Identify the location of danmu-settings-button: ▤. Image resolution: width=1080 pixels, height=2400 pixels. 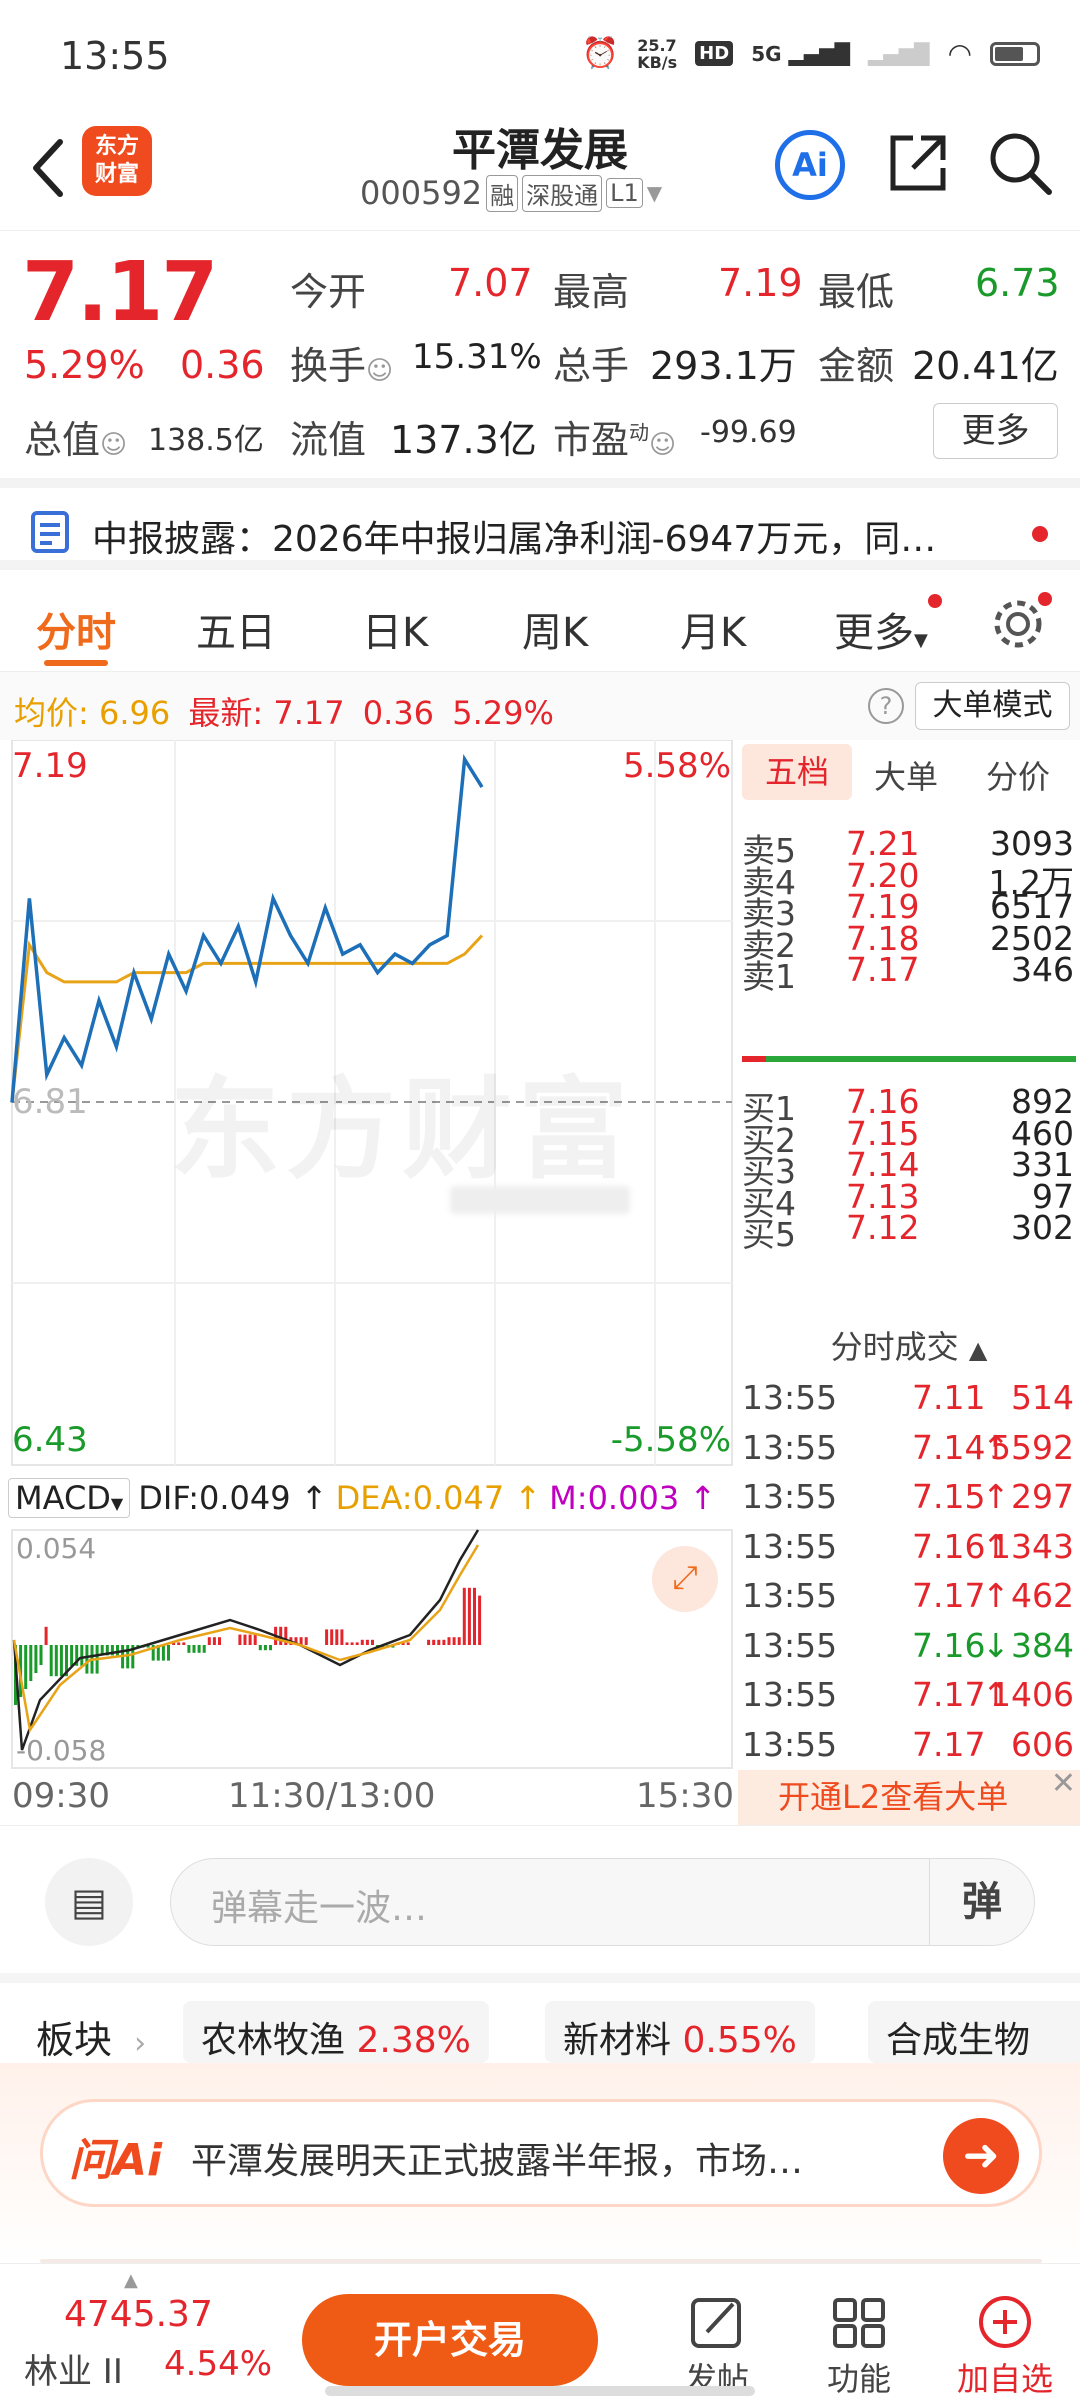
(89, 1902).